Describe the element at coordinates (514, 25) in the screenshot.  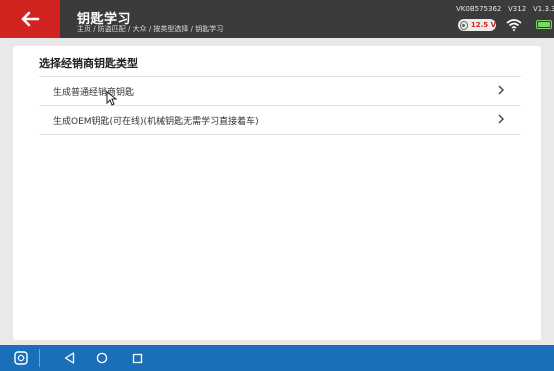
I see `wifi-icon` at that location.